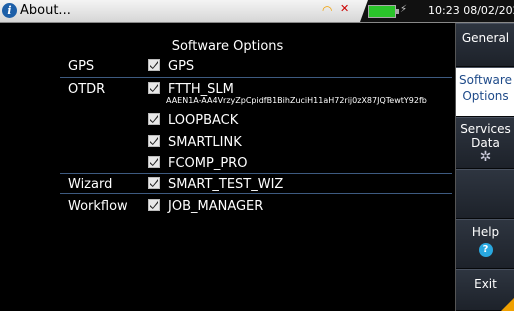  I want to click on help-label: Help, so click(485, 232).